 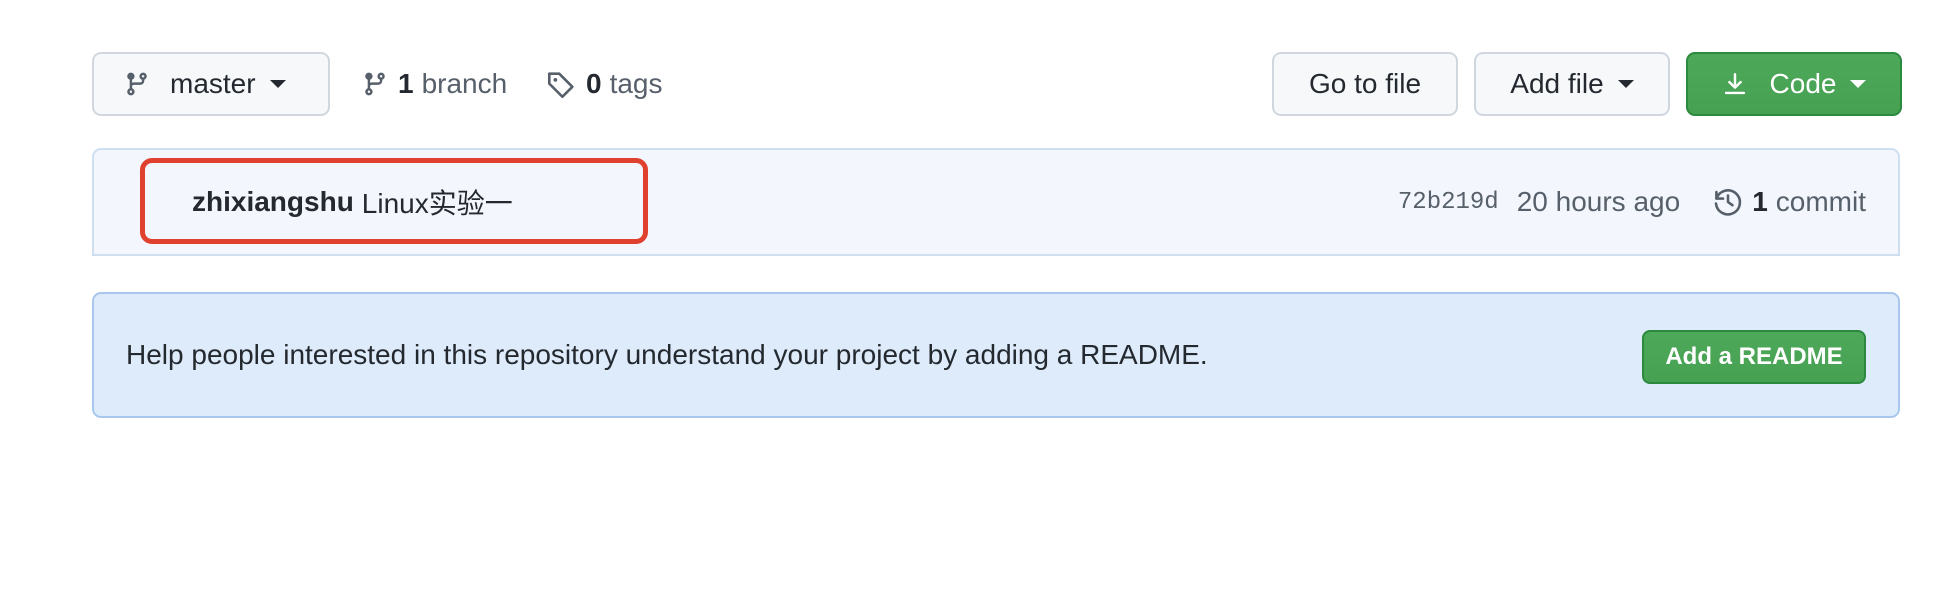 I want to click on go-to-file-label: Go to file, so click(x=1365, y=83).